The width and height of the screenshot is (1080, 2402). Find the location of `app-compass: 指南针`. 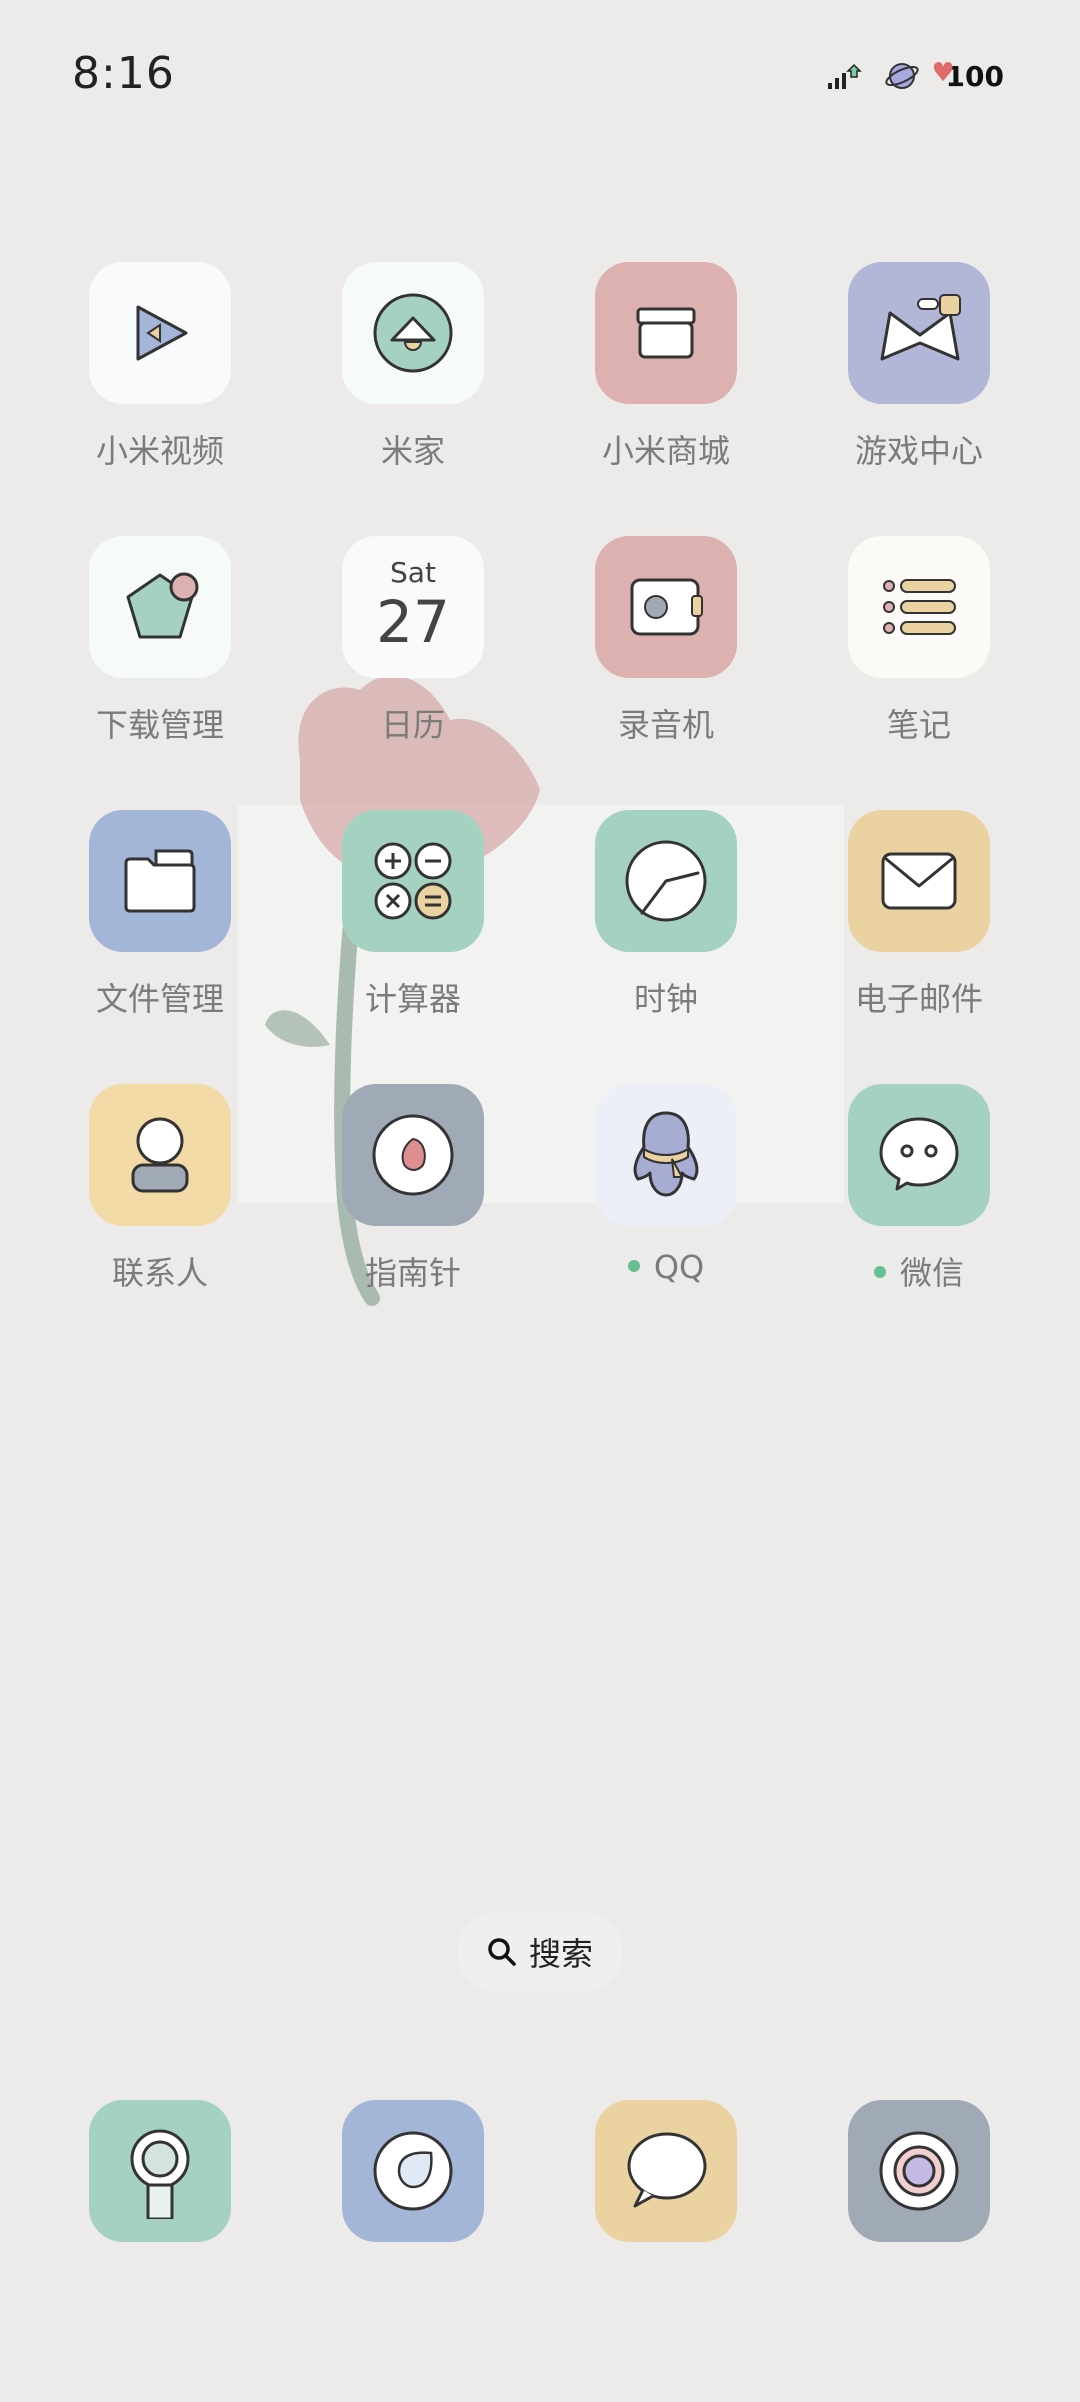

app-compass: 指南针 is located at coordinates (413, 1204).